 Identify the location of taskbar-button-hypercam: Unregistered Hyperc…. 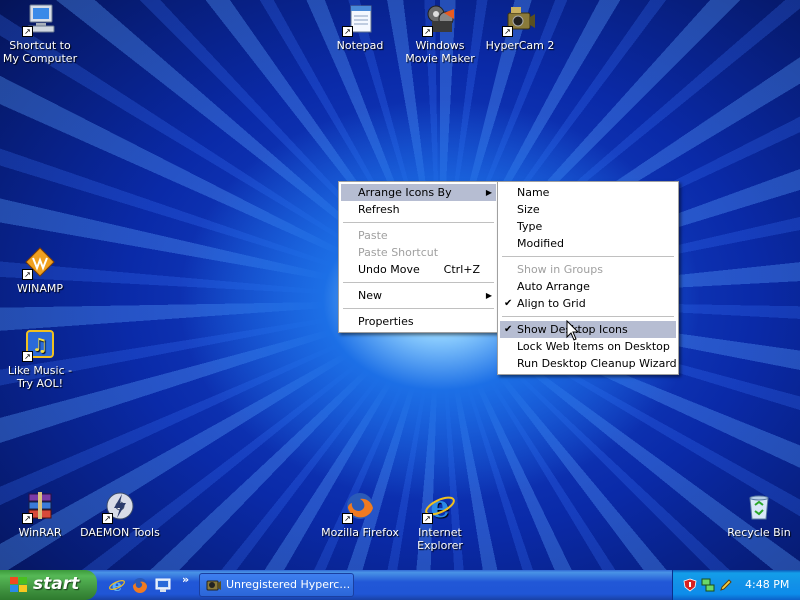
(276, 585).